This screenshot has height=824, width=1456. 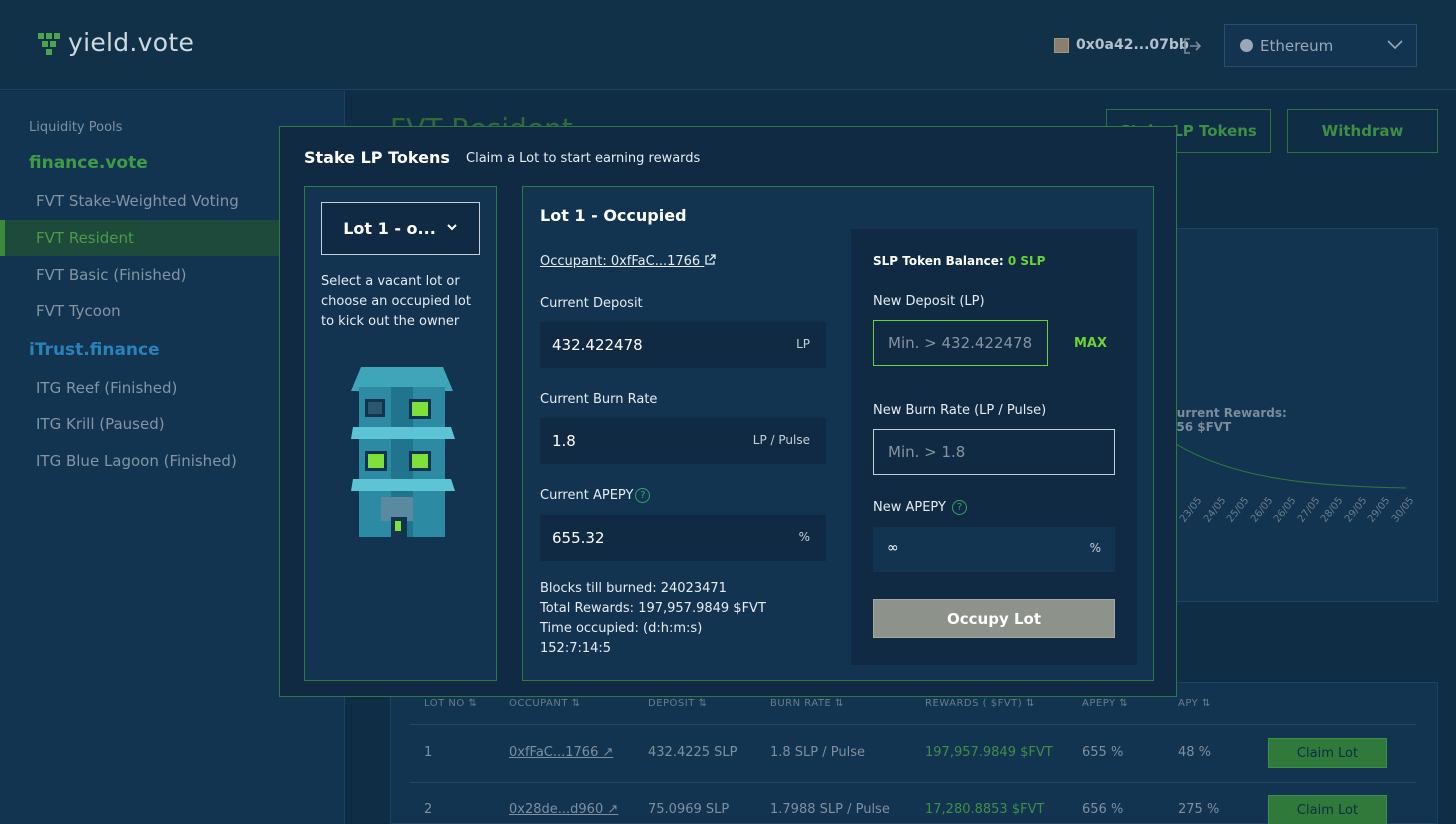 What do you see at coordinates (710, 261) in the screenshot?
I see `external-link-icon` at bounding box center [710, 261].